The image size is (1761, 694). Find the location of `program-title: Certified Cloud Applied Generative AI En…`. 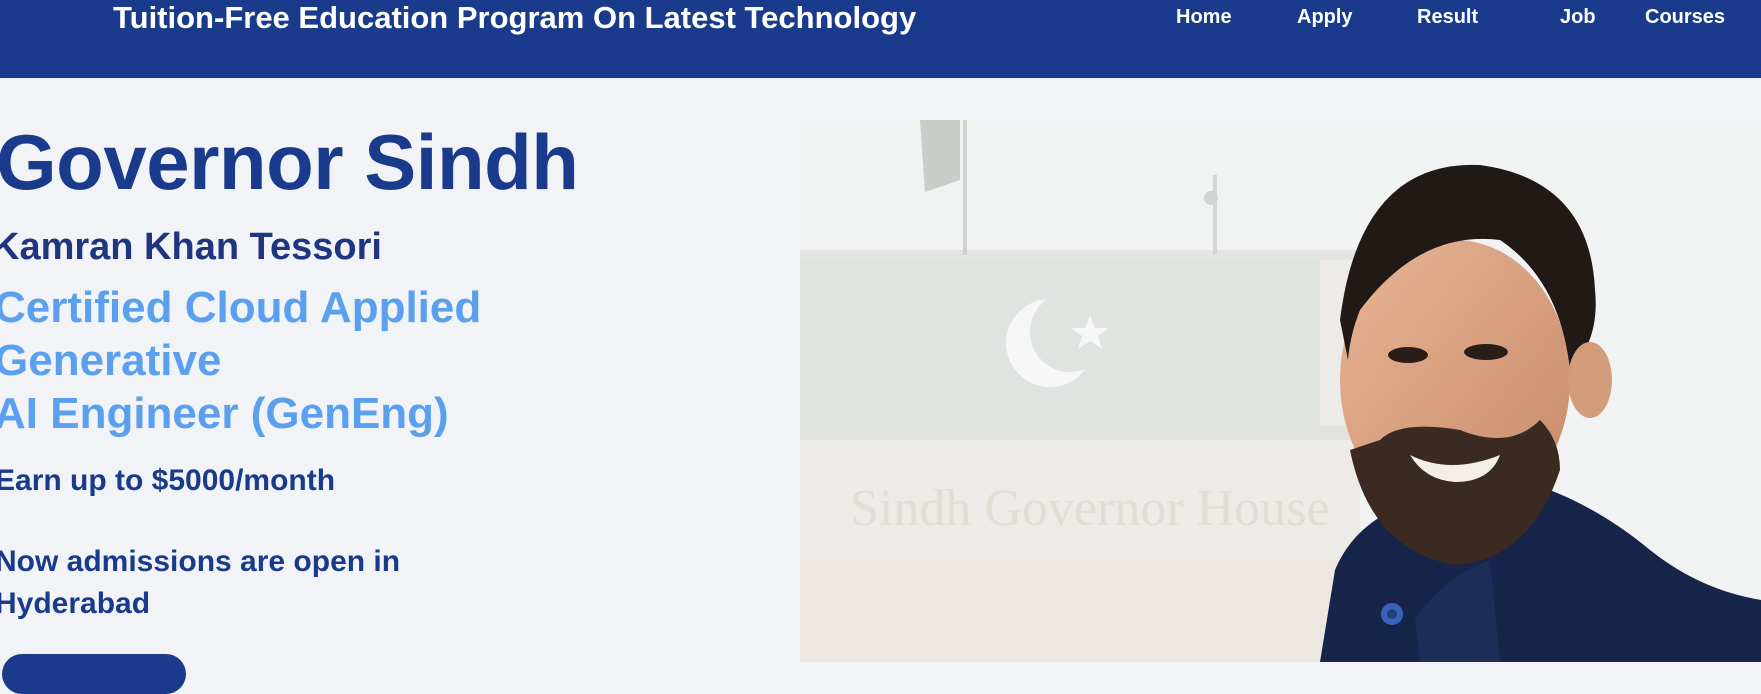

program-title: Certified Cloud Applied Generative AI En… is located at coordinates (277, 360).